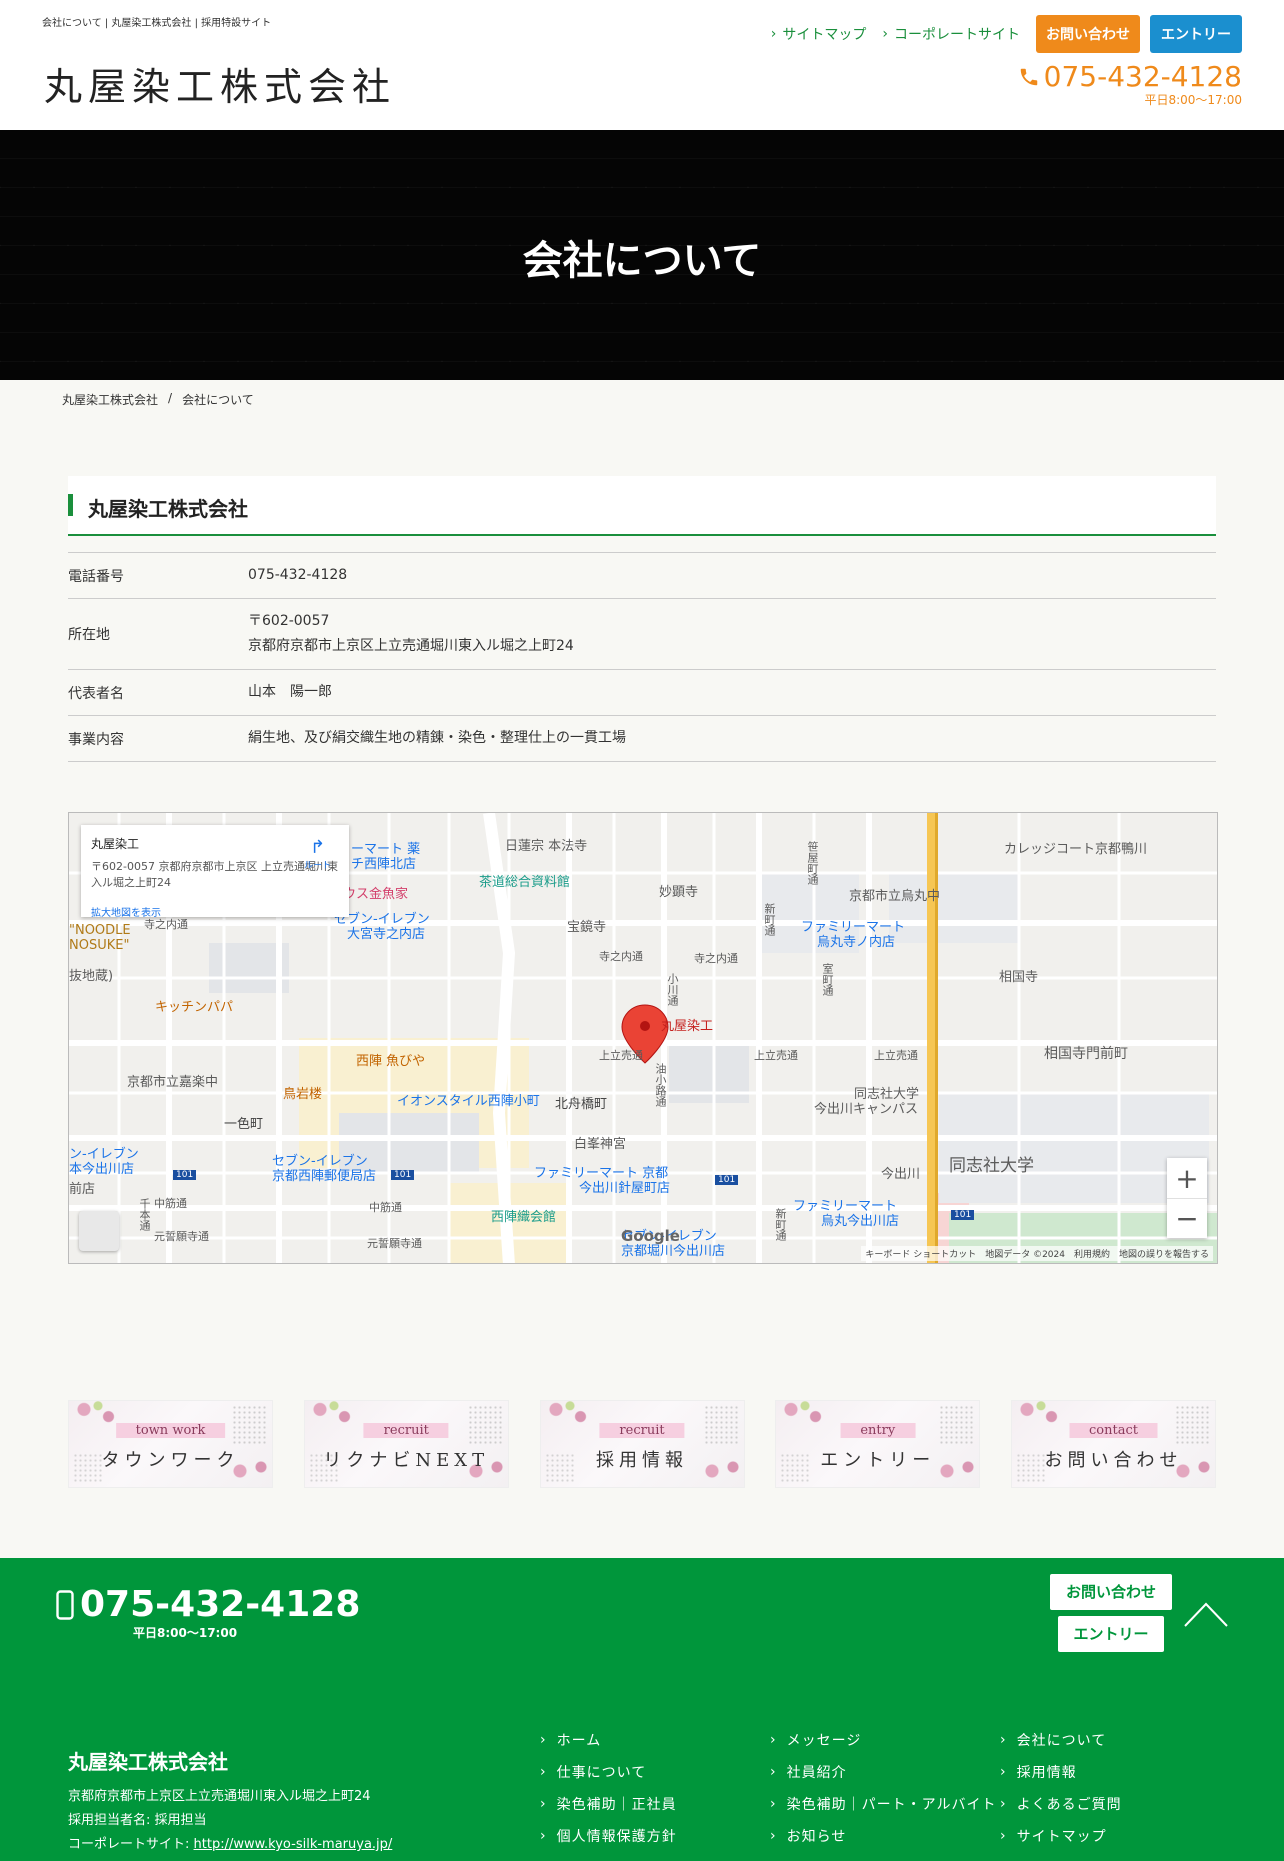 This screenshot has height=1861, width=1284. What do you see at coordinates (406, 1444) in the screenshot?
I see `banner-rikunabi: recruit リクナビNEXT` at bounding box center [406, 1444].